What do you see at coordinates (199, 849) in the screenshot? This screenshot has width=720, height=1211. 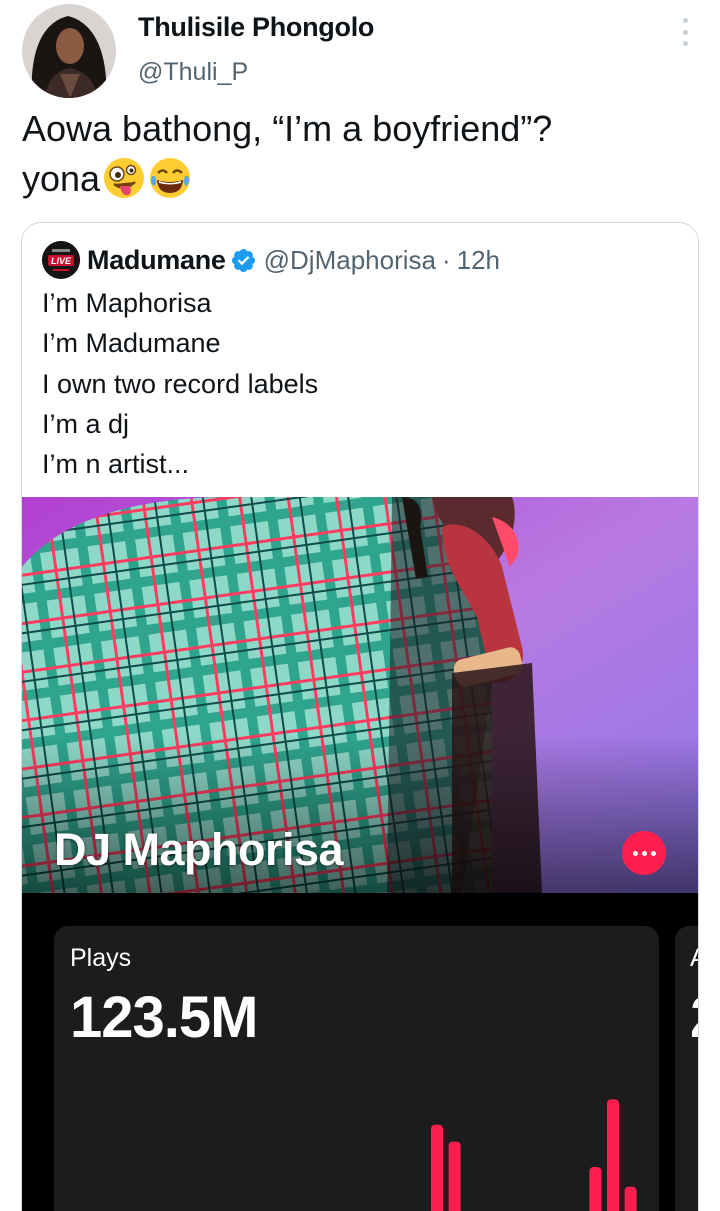 I see `artist-name: DJ Maphorisa` at bounding box center [199, 849].